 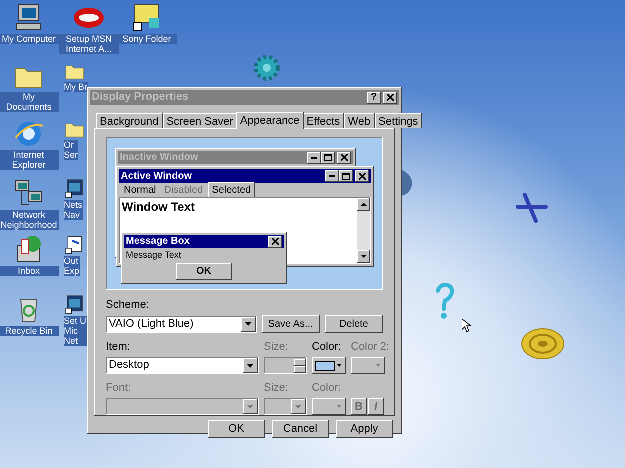 What do you see at coordinates (29, 331) in the screenshot?
I see `desktop-icon-label: Recycle Bin` at bounding box center [29, 331].